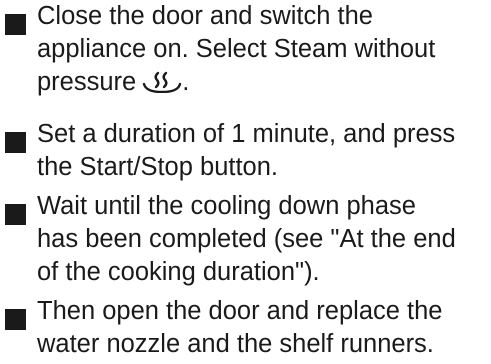 The height and width of the screenshot is (364, 491). Describe the element at coordinates (87, 82) in the screenshot. I see `step-line-text: pressure` at that location.